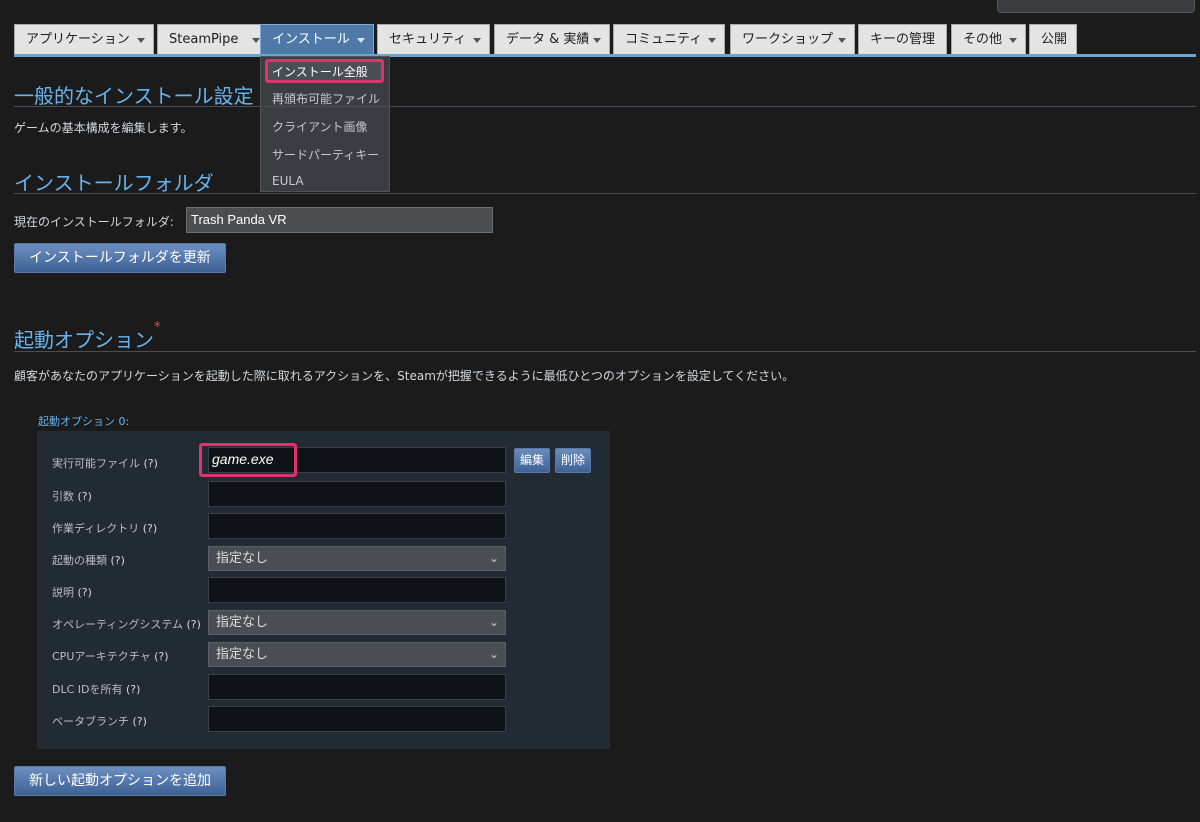 The height and width of the screenshot is (822, 1200). Describe the element at coordinates (204, 39) in the screenshot. I see `tab-label: SteamPipe` at that location.